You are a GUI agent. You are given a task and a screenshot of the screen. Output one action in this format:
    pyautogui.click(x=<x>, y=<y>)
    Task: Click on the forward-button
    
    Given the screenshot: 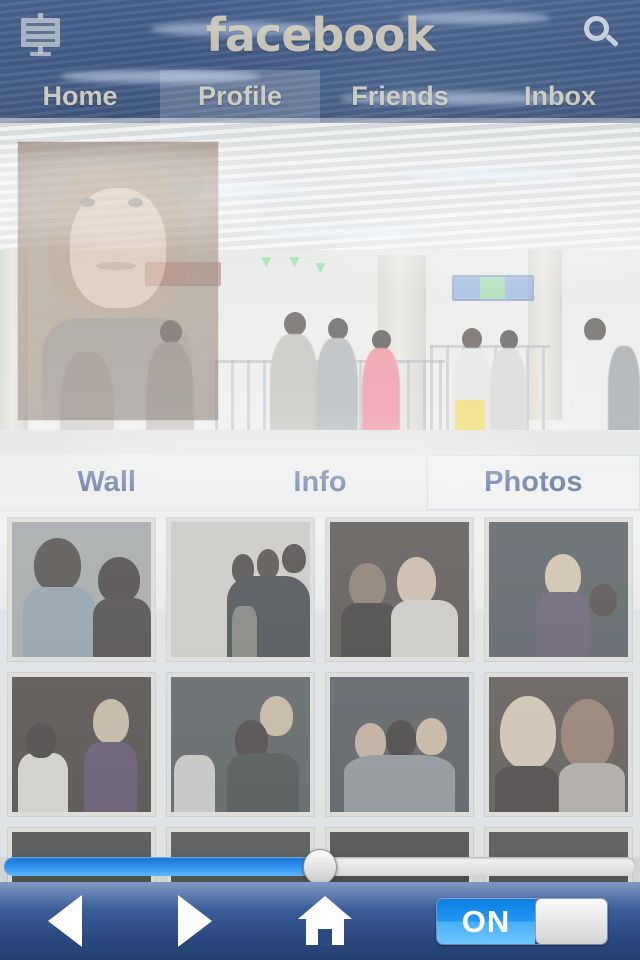 What is the action you would take?
    pyautogui.click(x=195, y=921)
    